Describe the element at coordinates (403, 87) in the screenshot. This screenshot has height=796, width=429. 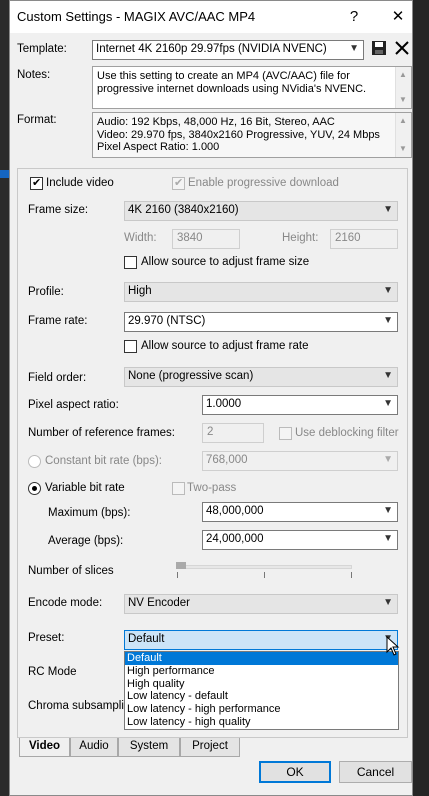
I see `notes-scrollbar: ▲ ▼` at that location.